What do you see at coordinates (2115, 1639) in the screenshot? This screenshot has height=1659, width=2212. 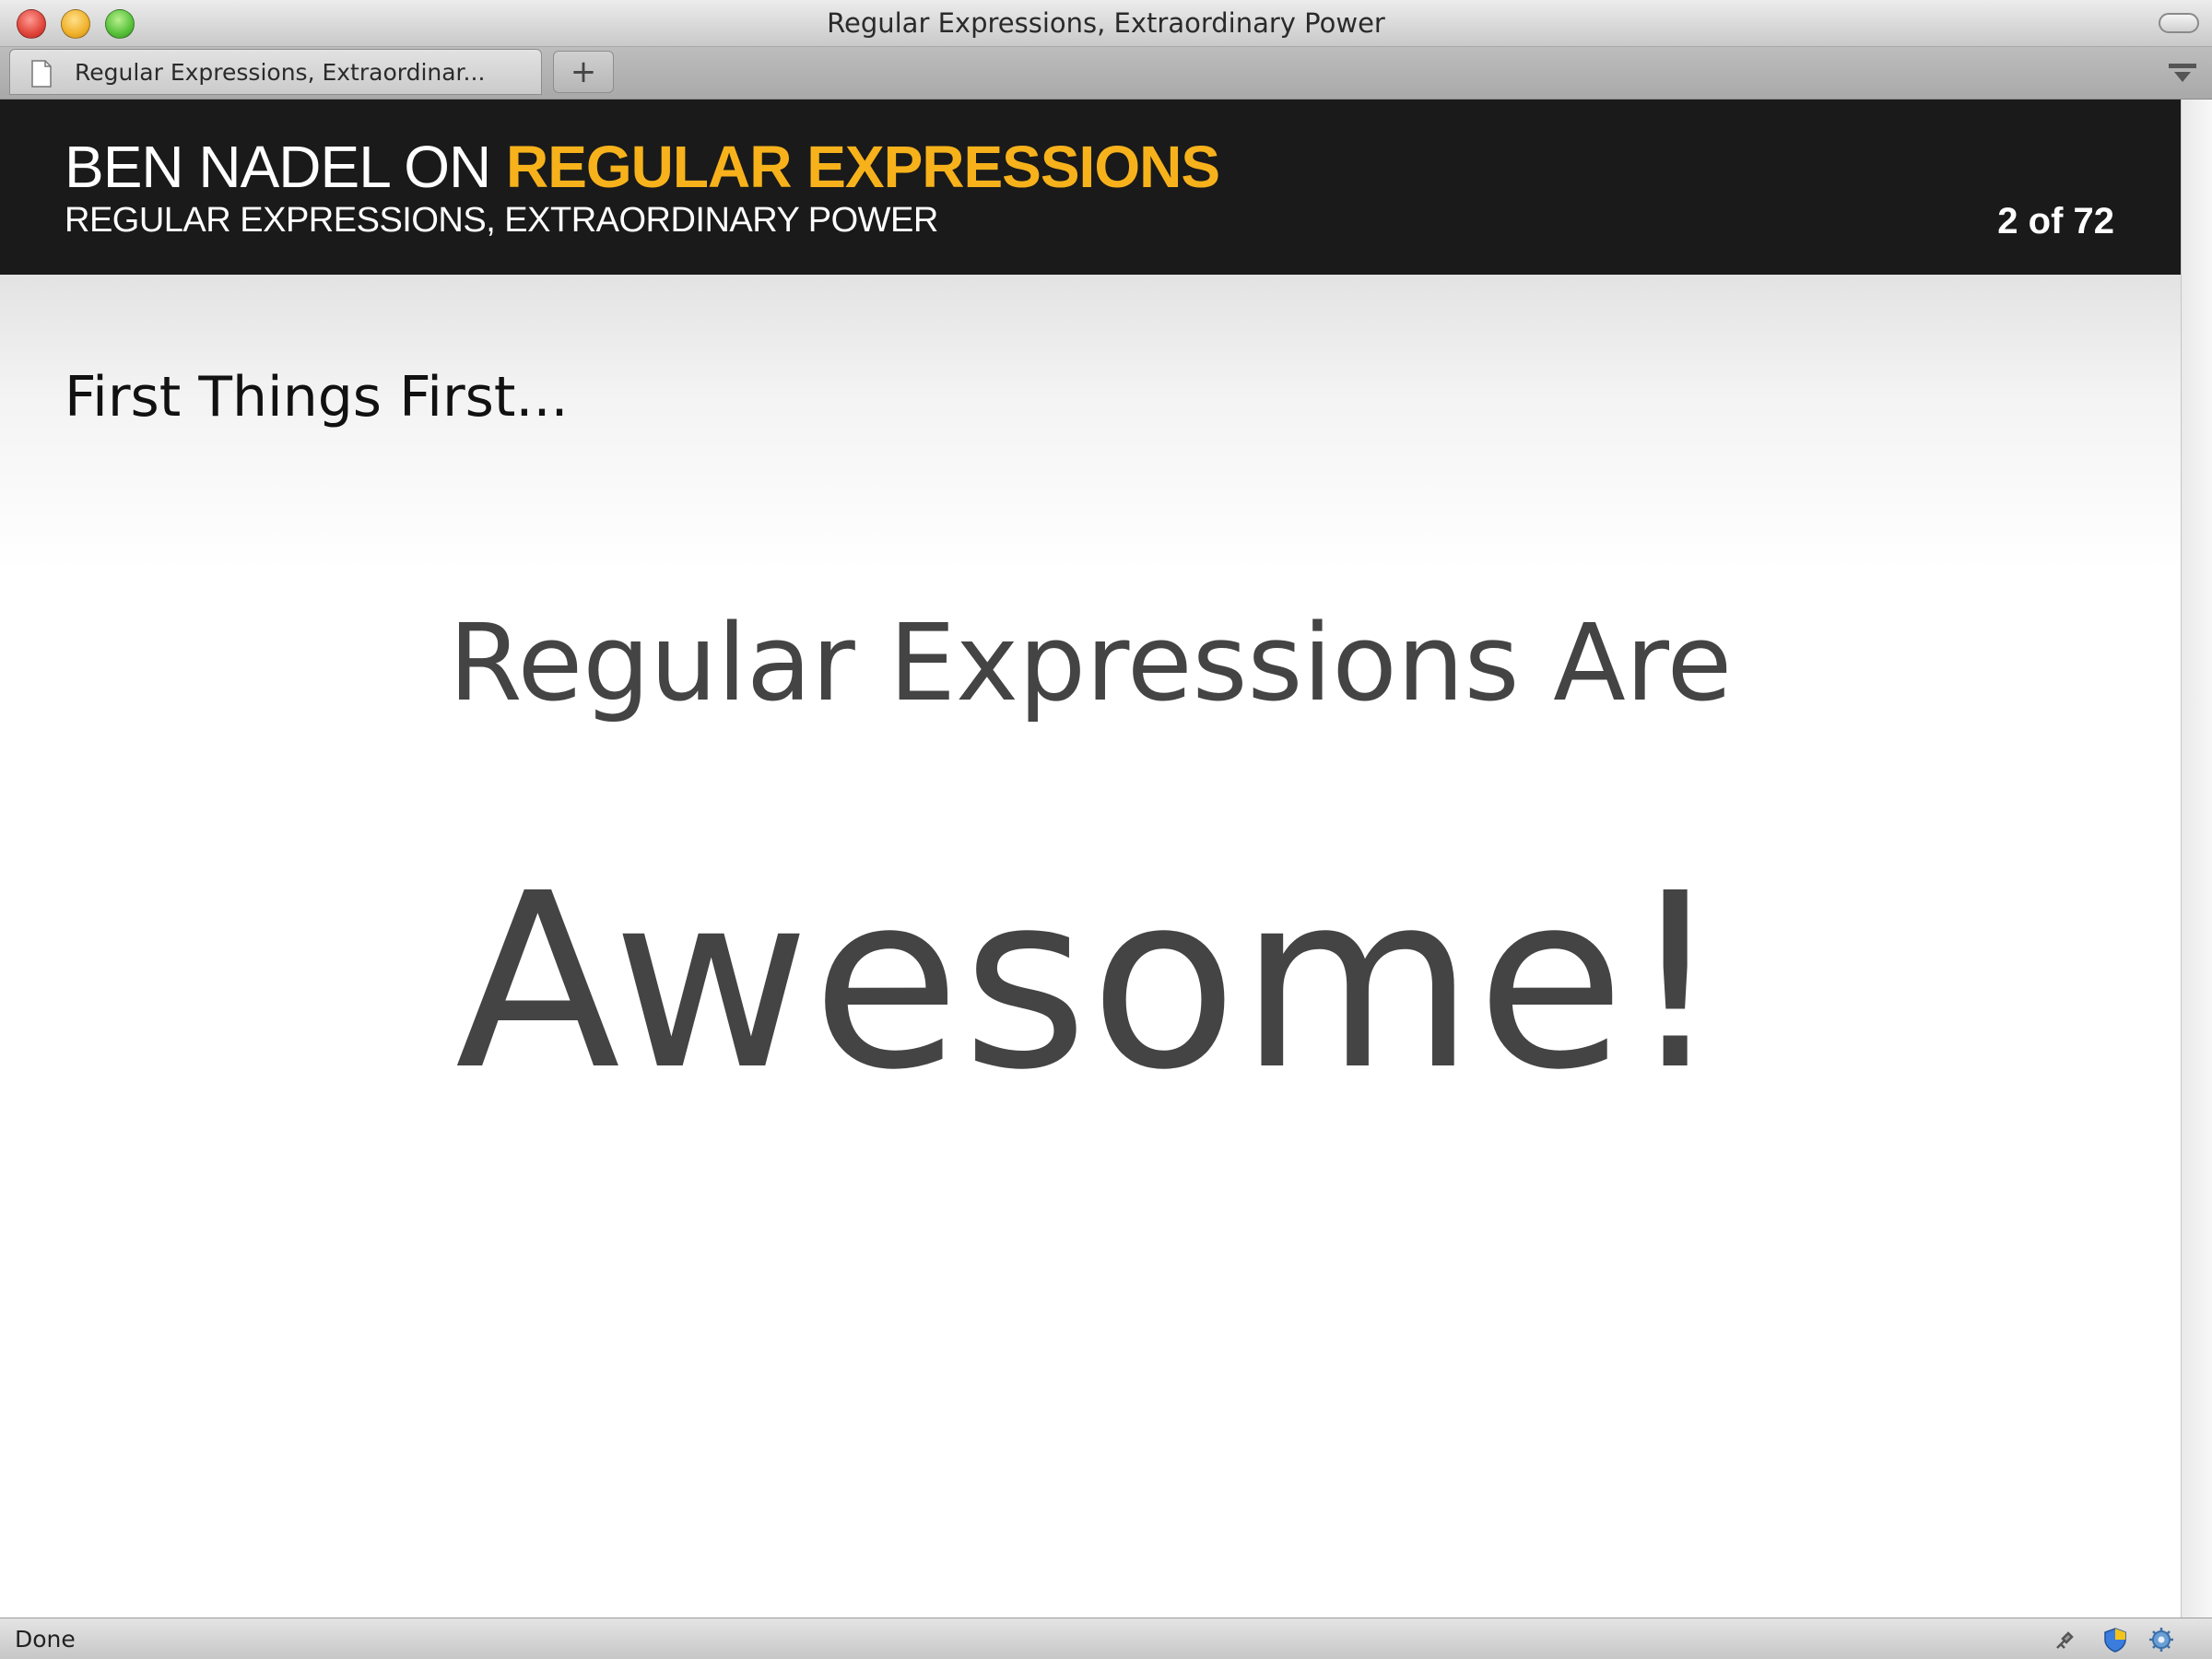 I see `security-shield-icon` at bounding box center [2115, 1639].